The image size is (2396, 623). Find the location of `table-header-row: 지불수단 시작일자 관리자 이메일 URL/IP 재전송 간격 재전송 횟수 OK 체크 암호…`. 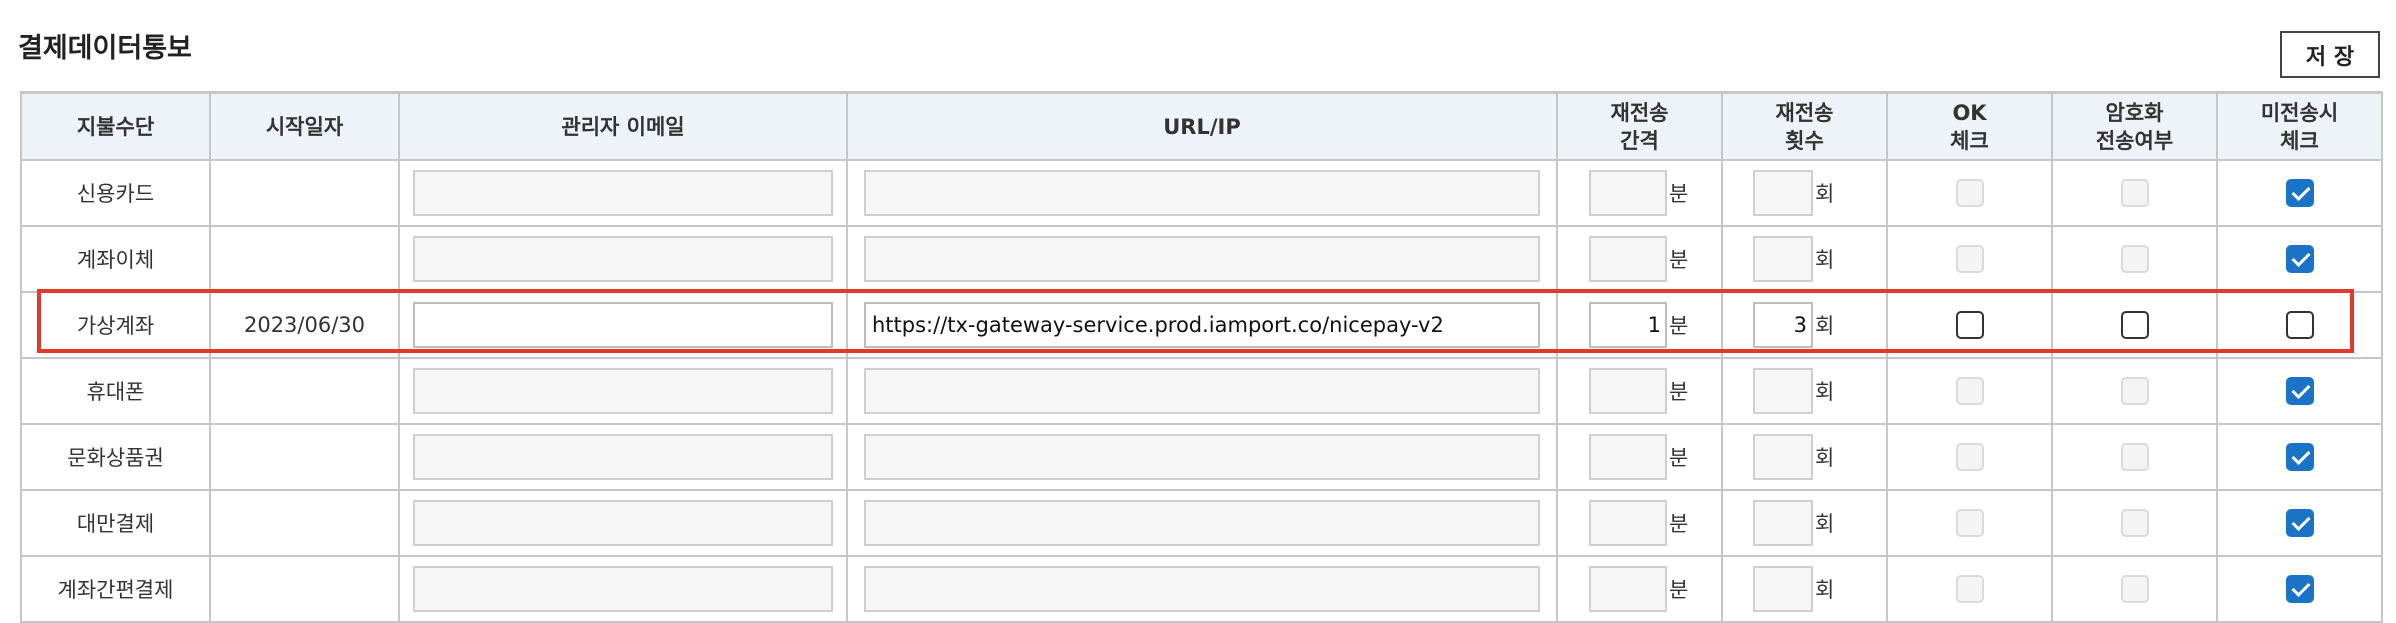

table-header-row: 지불수단 시작일자 관리자 이메일 URL/IP 재전송 간격 재전송 횟수 OK 체크 암호… is located at coordinates (1201, 126).